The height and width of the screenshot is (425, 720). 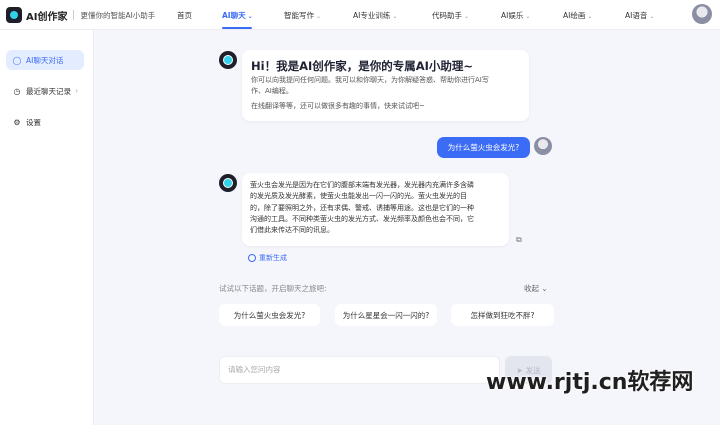 What do you see at coordinates (483, 147) in the screenshot?
I see `user-message: 为什么萤火虫会发光?` at bounding box center [483, 147].